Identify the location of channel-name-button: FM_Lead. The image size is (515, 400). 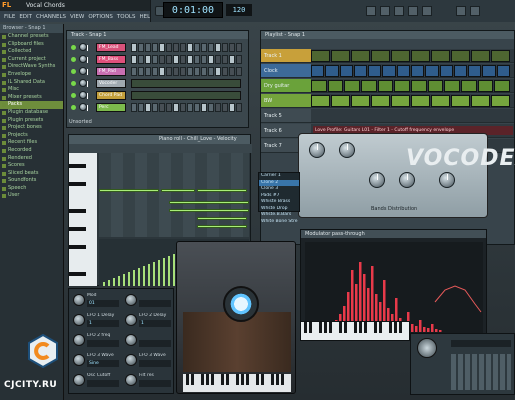
(111, 47).